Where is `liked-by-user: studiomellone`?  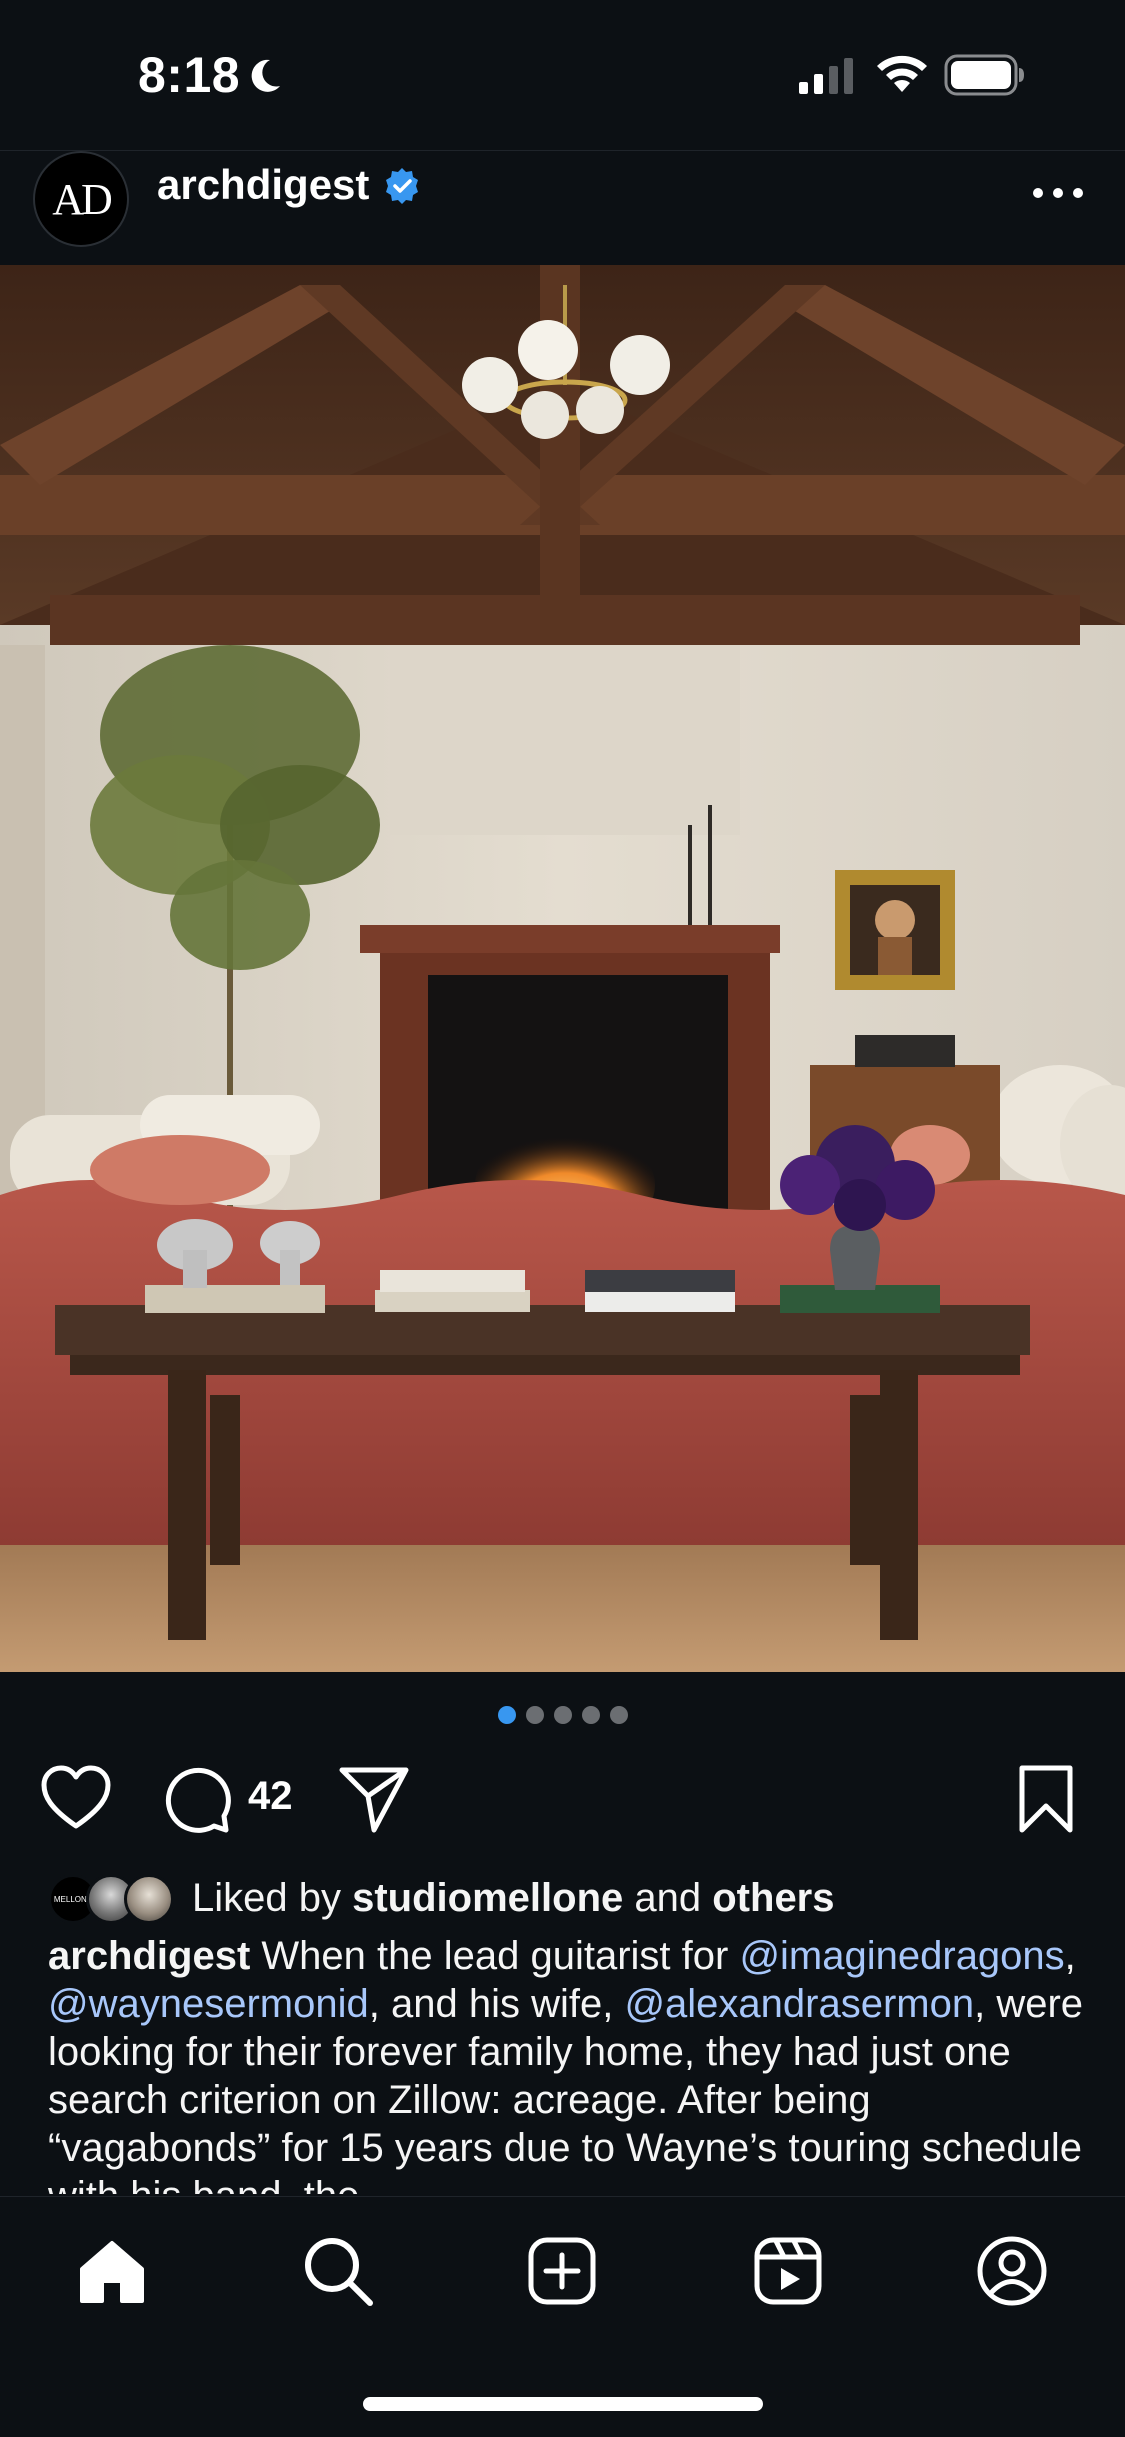
liked-by-user: studiomellone is located at coordinates (487, 1898).